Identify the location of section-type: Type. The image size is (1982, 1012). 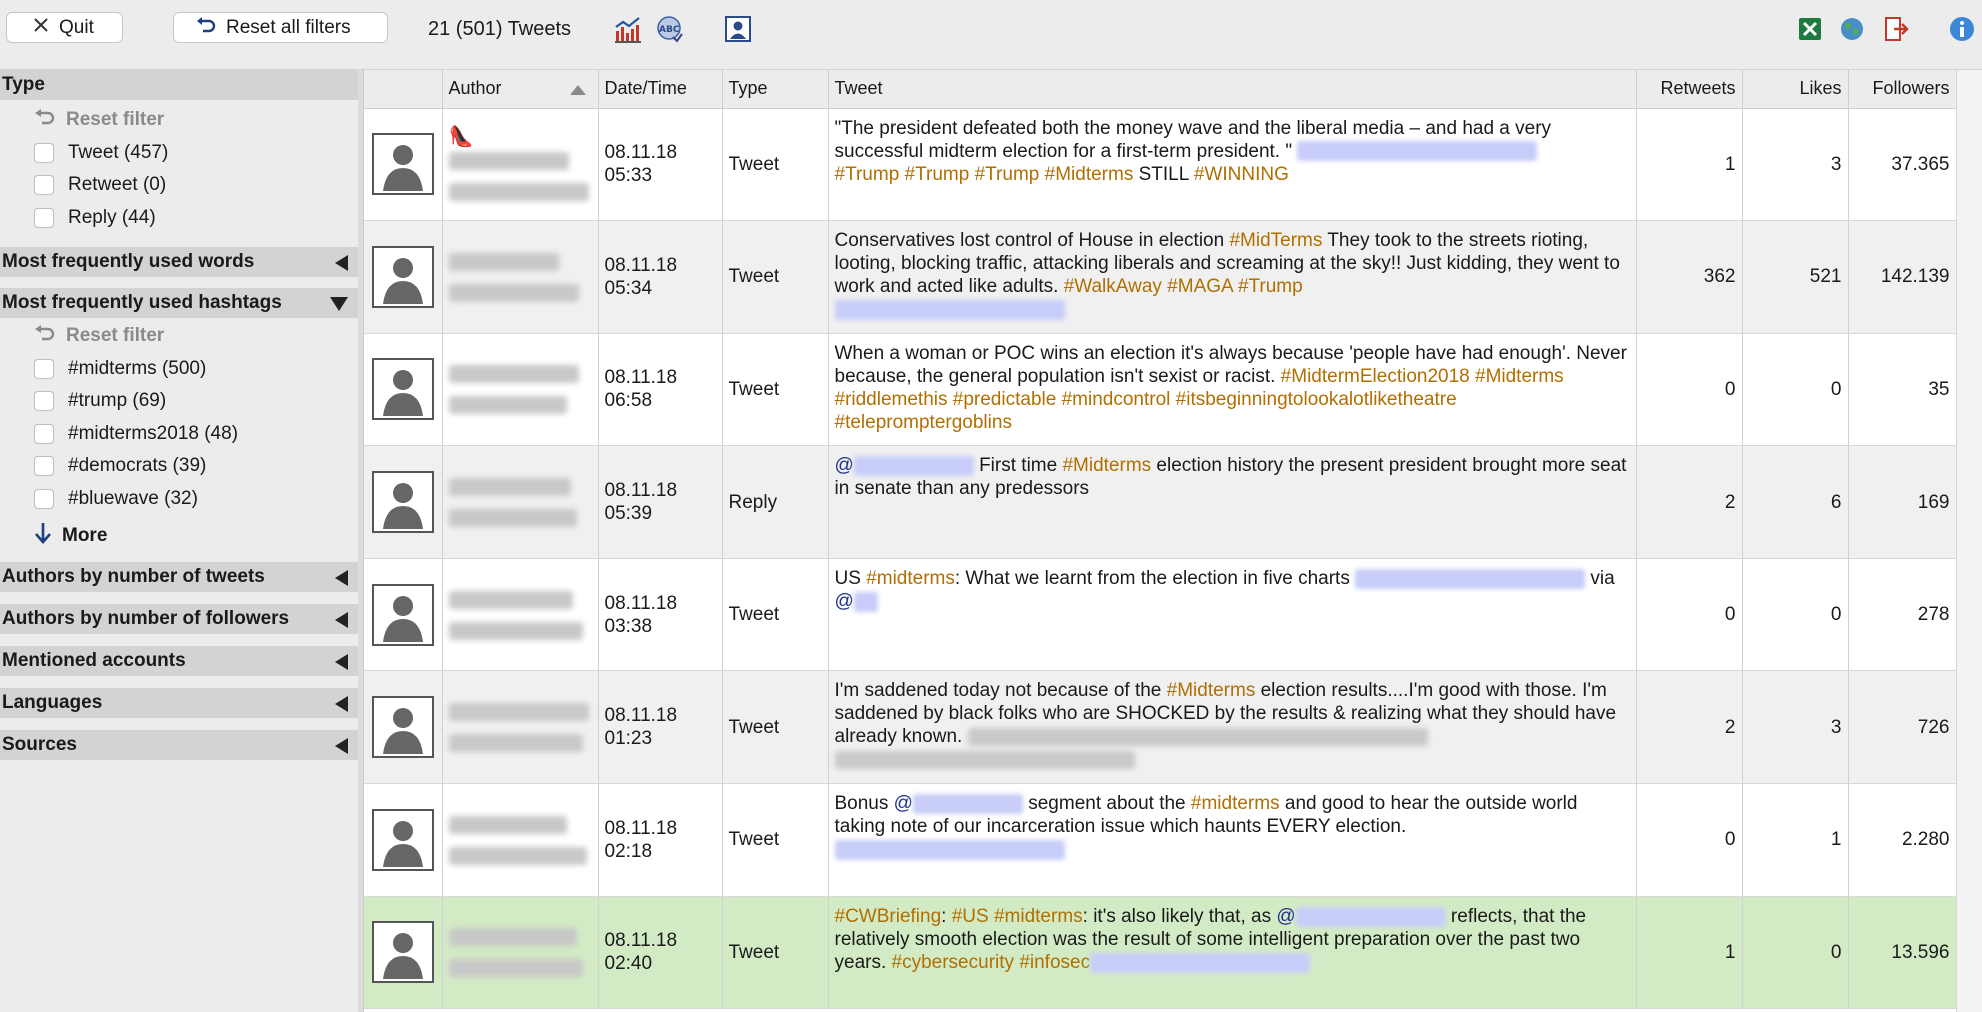
(179, 85).